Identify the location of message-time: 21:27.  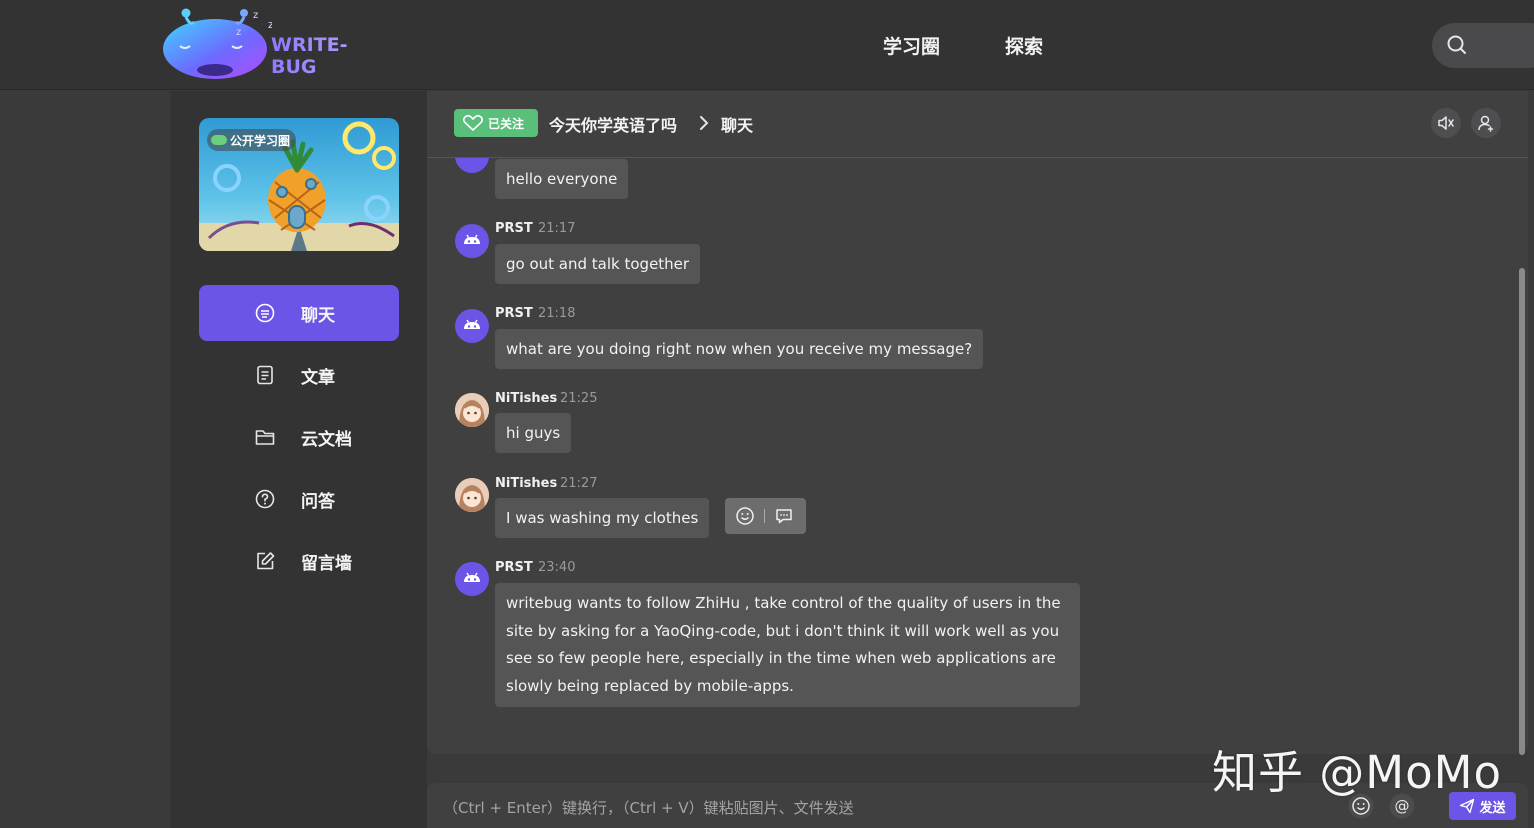
(579, 483).